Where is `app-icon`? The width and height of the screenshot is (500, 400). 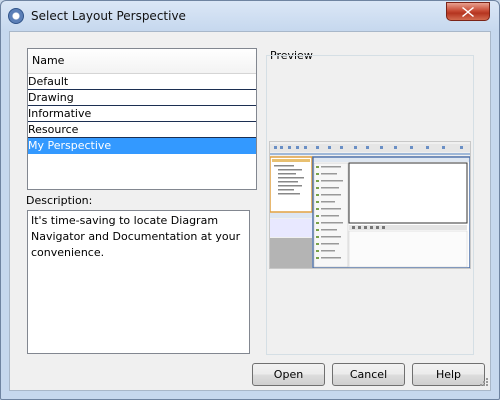
app-icon is located at coordinates (16, 16).